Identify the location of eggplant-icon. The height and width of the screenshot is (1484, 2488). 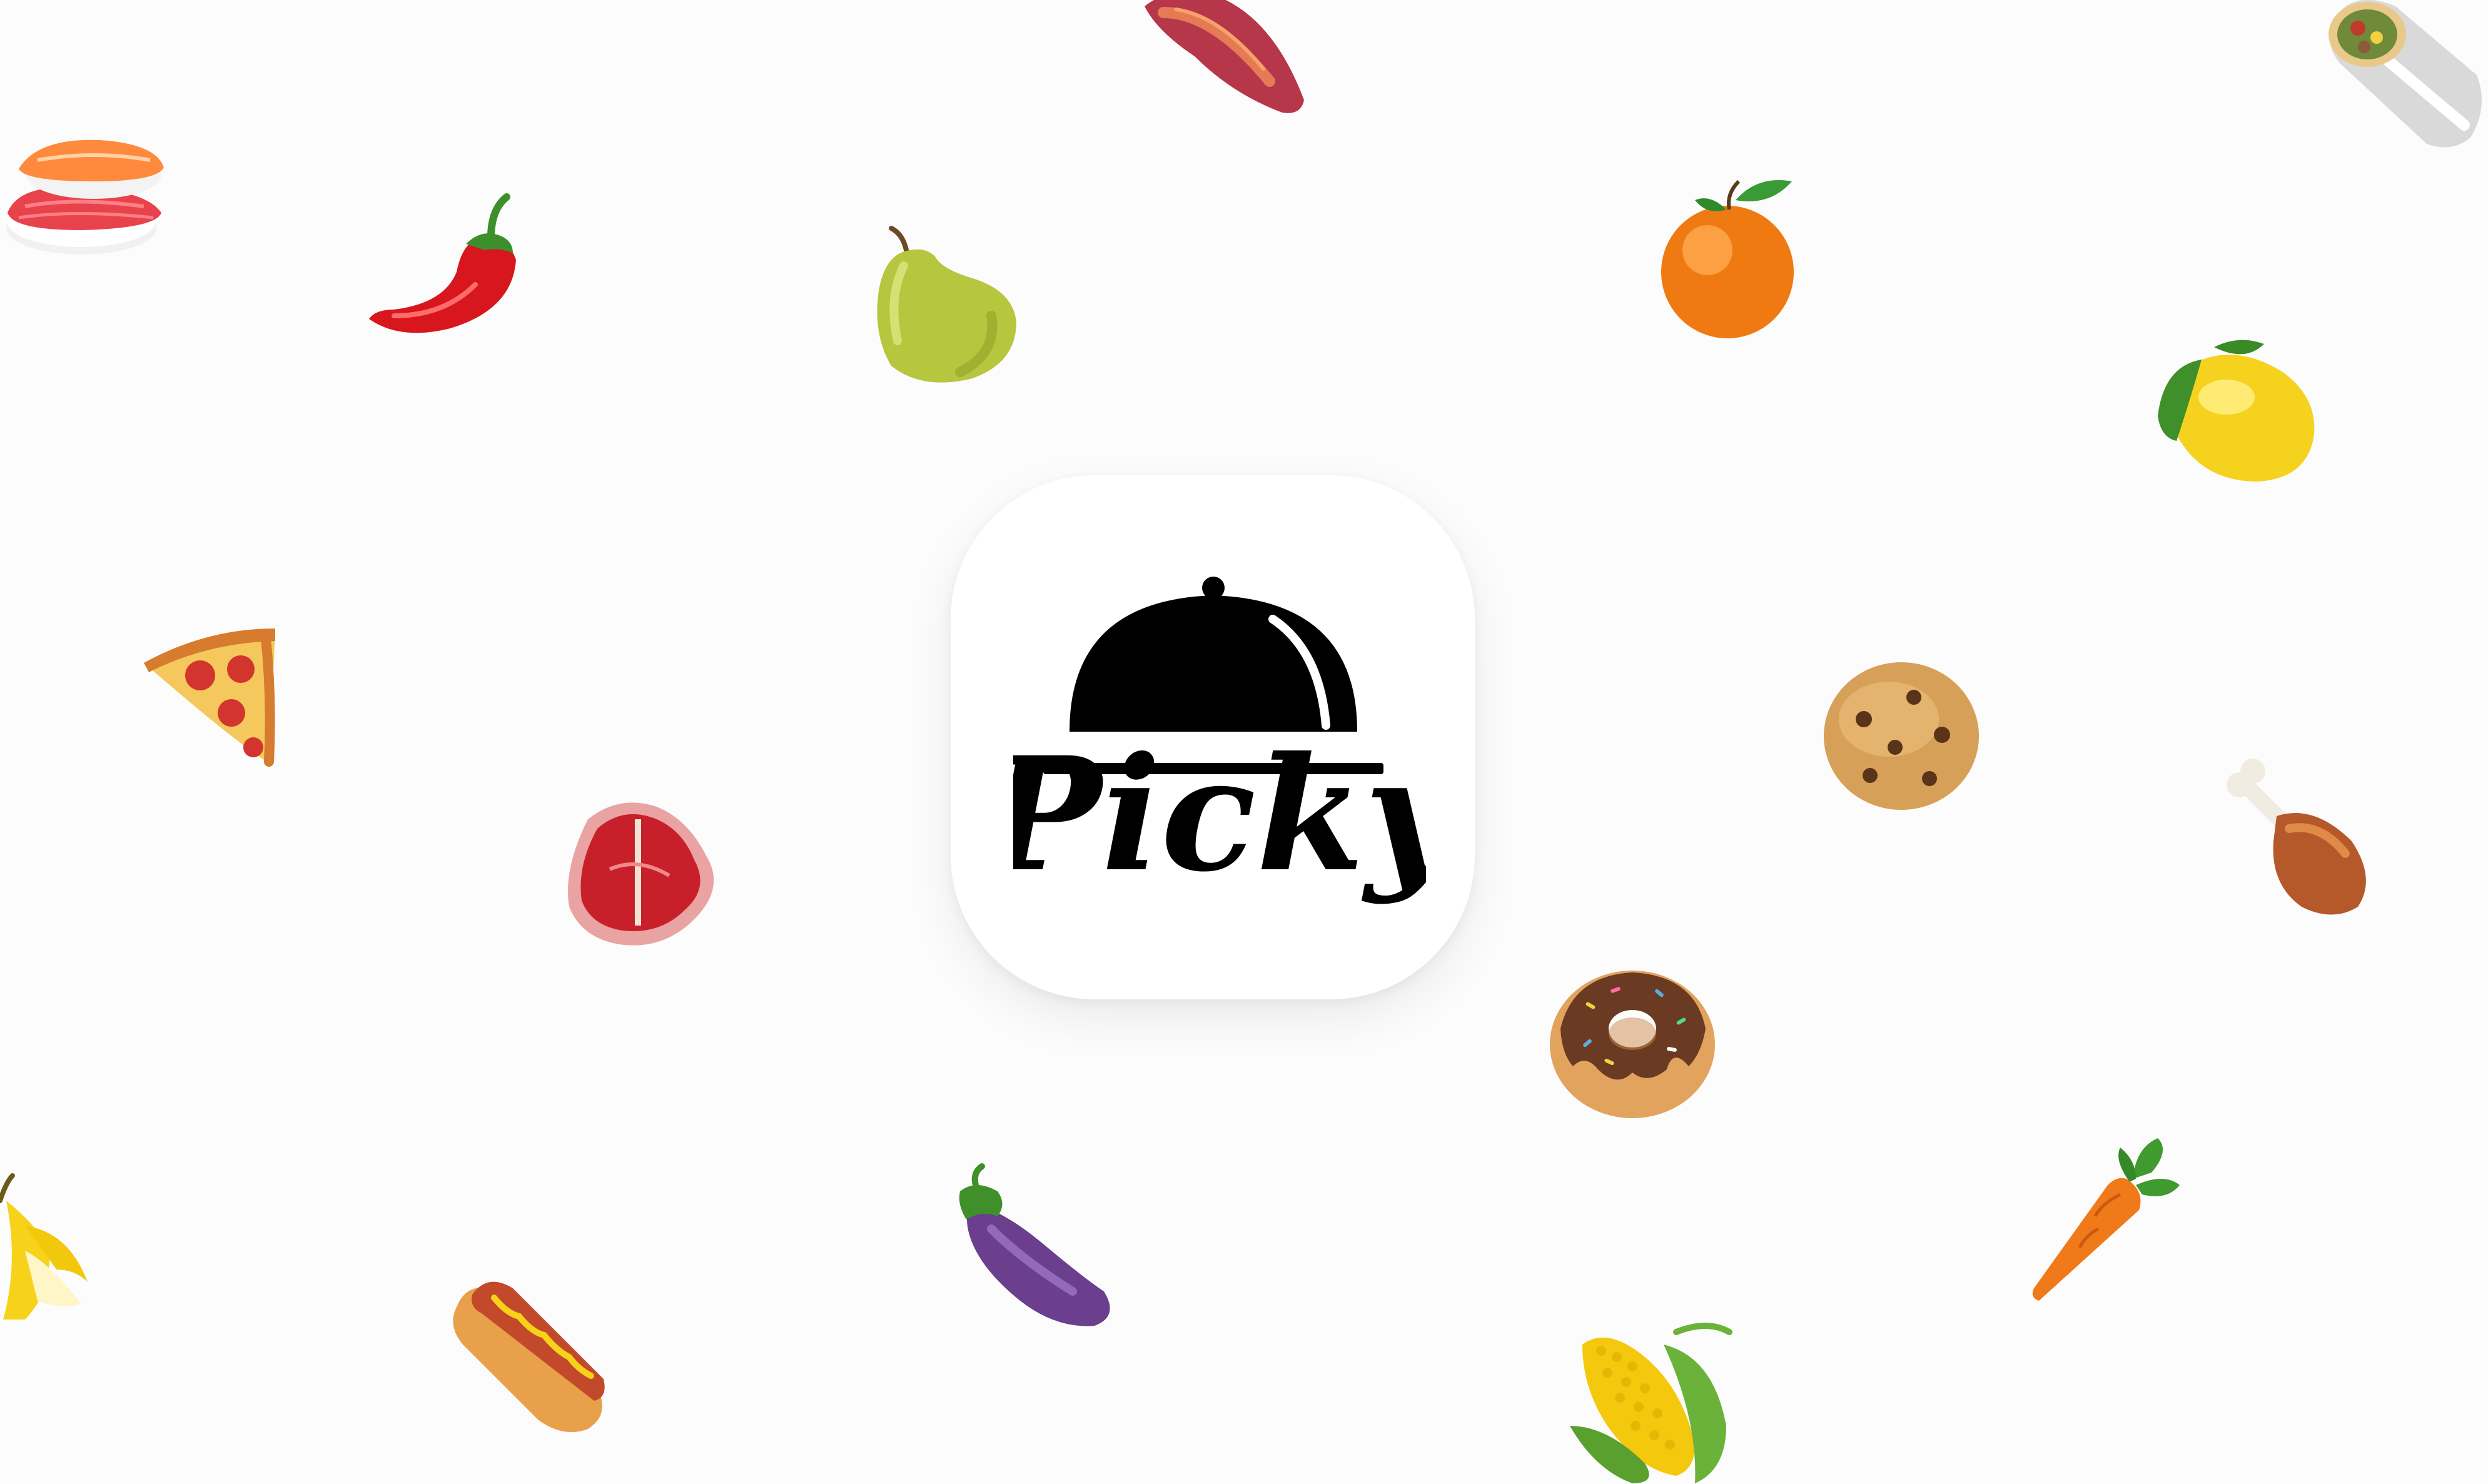
(1034, 1246).